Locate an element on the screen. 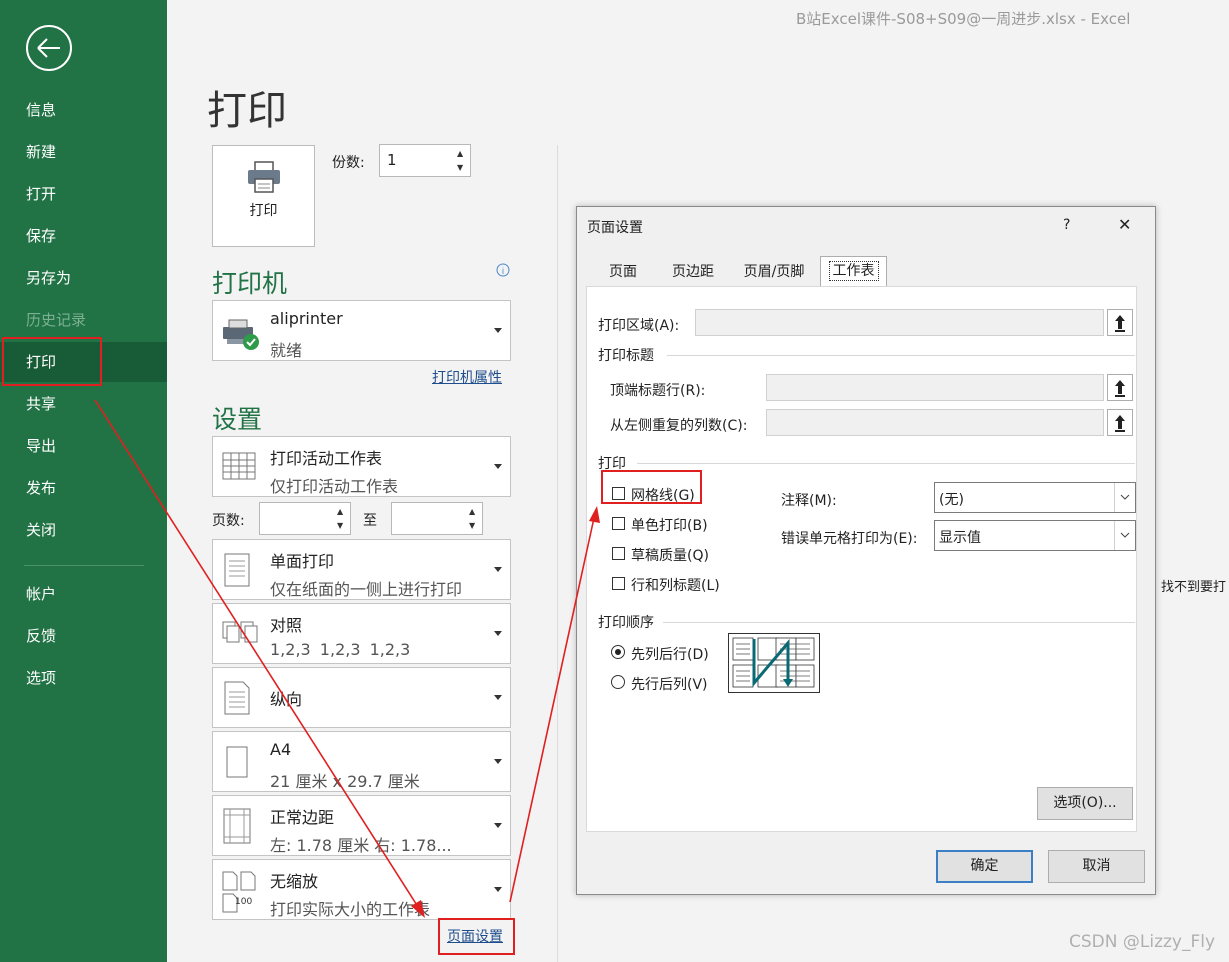 The width and height of the screenshot is (1229, 962). nav-publish: 发布 is located at coordinates (83, 488).